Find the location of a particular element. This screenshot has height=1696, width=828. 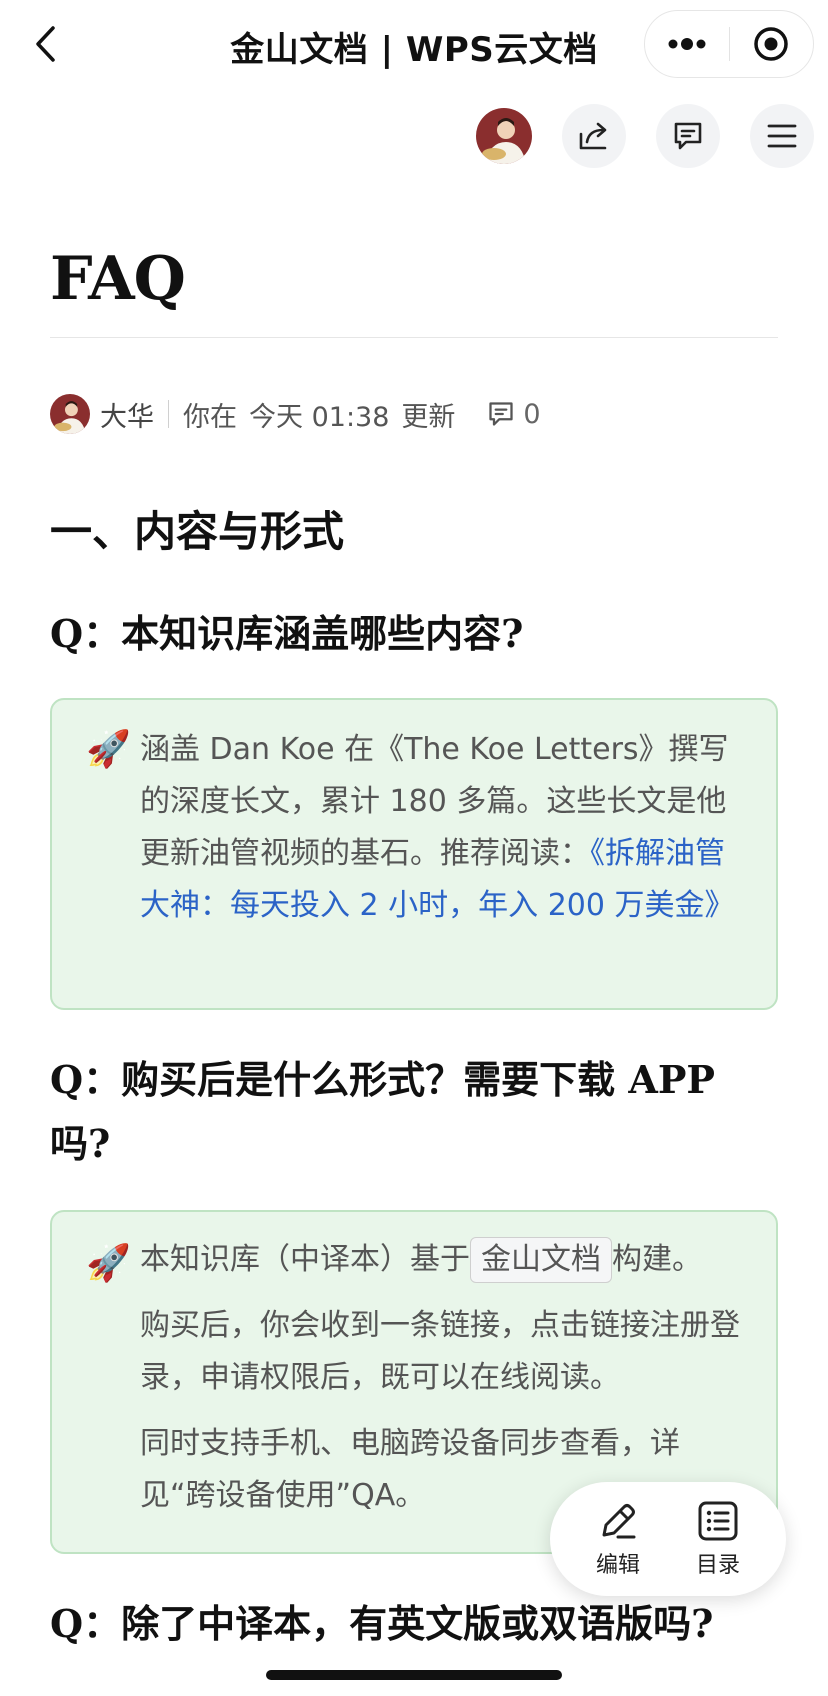

more-button is located at coordinates (687, 44).